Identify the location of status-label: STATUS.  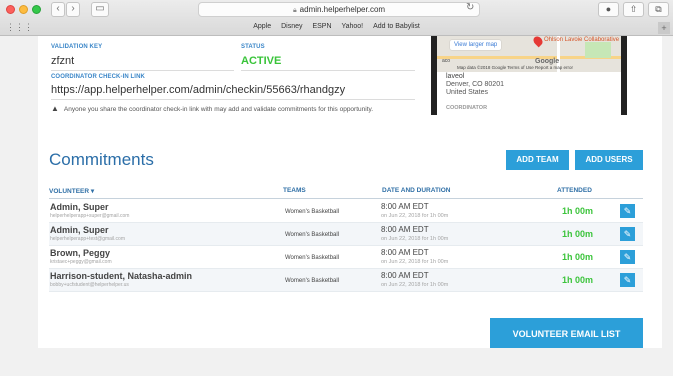
(253, 47).